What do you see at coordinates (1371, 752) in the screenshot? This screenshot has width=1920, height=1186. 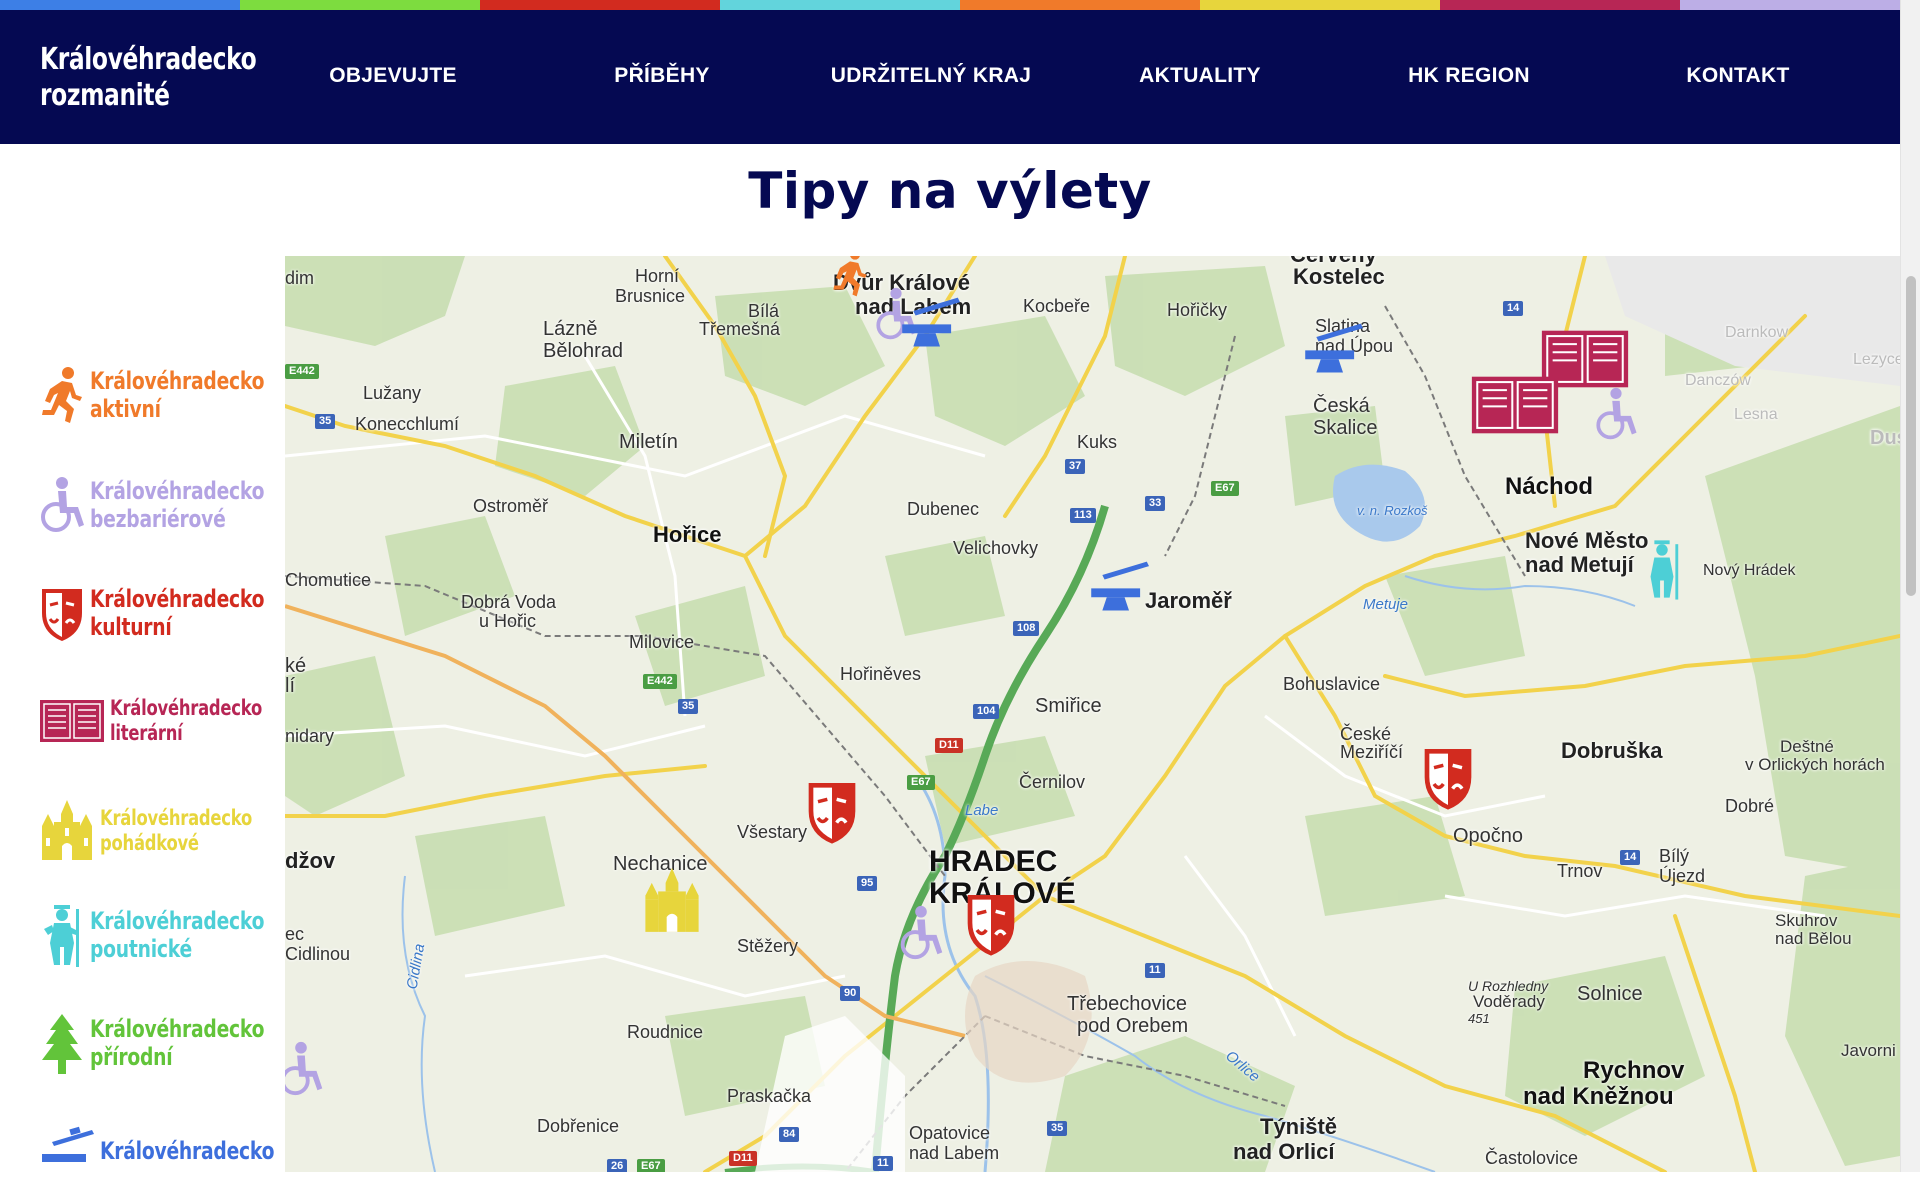 I see `place-name: Meziříčí` at bounding box center [1371, 752].